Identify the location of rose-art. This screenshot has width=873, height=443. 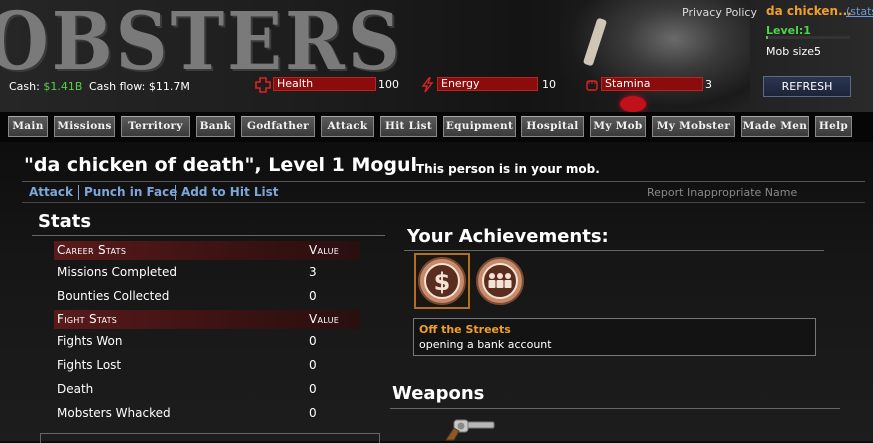
(633, 104).